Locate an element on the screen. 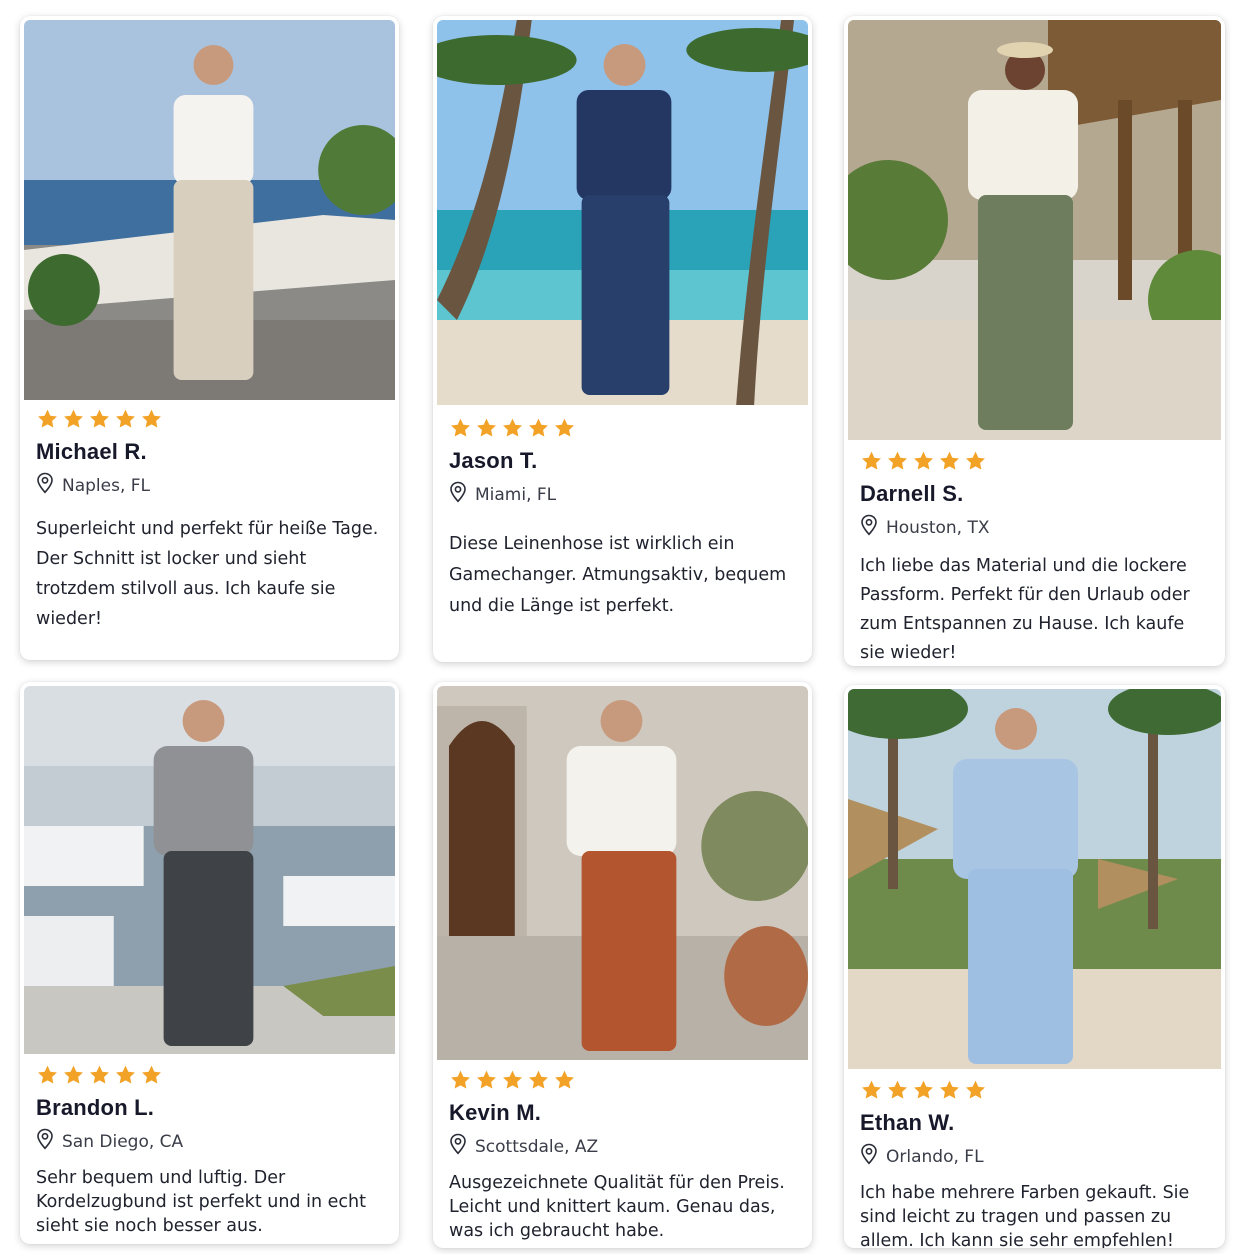  reviewer-location: Miami, FL is located at coordinates (624, 495).